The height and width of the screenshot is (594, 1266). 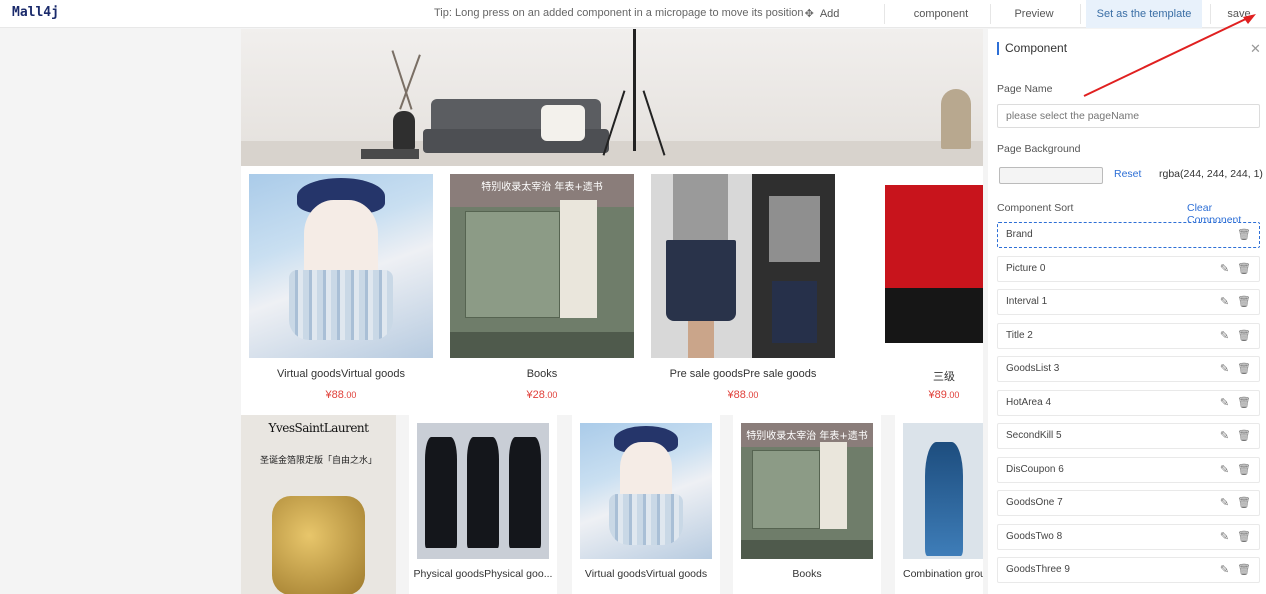 I want to click on goods-card: Virtual goodsVirtual goods ¥88.00, so click(x=337, y=291).